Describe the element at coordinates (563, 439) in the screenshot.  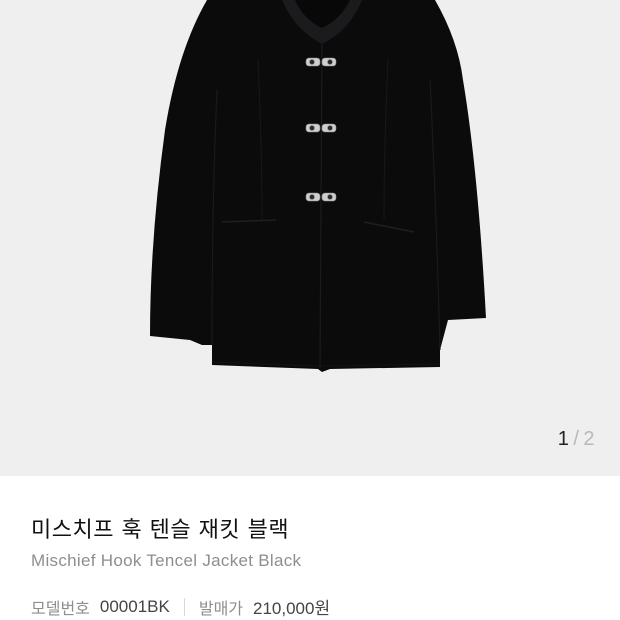
I see `current-page-number: 1` at that location.